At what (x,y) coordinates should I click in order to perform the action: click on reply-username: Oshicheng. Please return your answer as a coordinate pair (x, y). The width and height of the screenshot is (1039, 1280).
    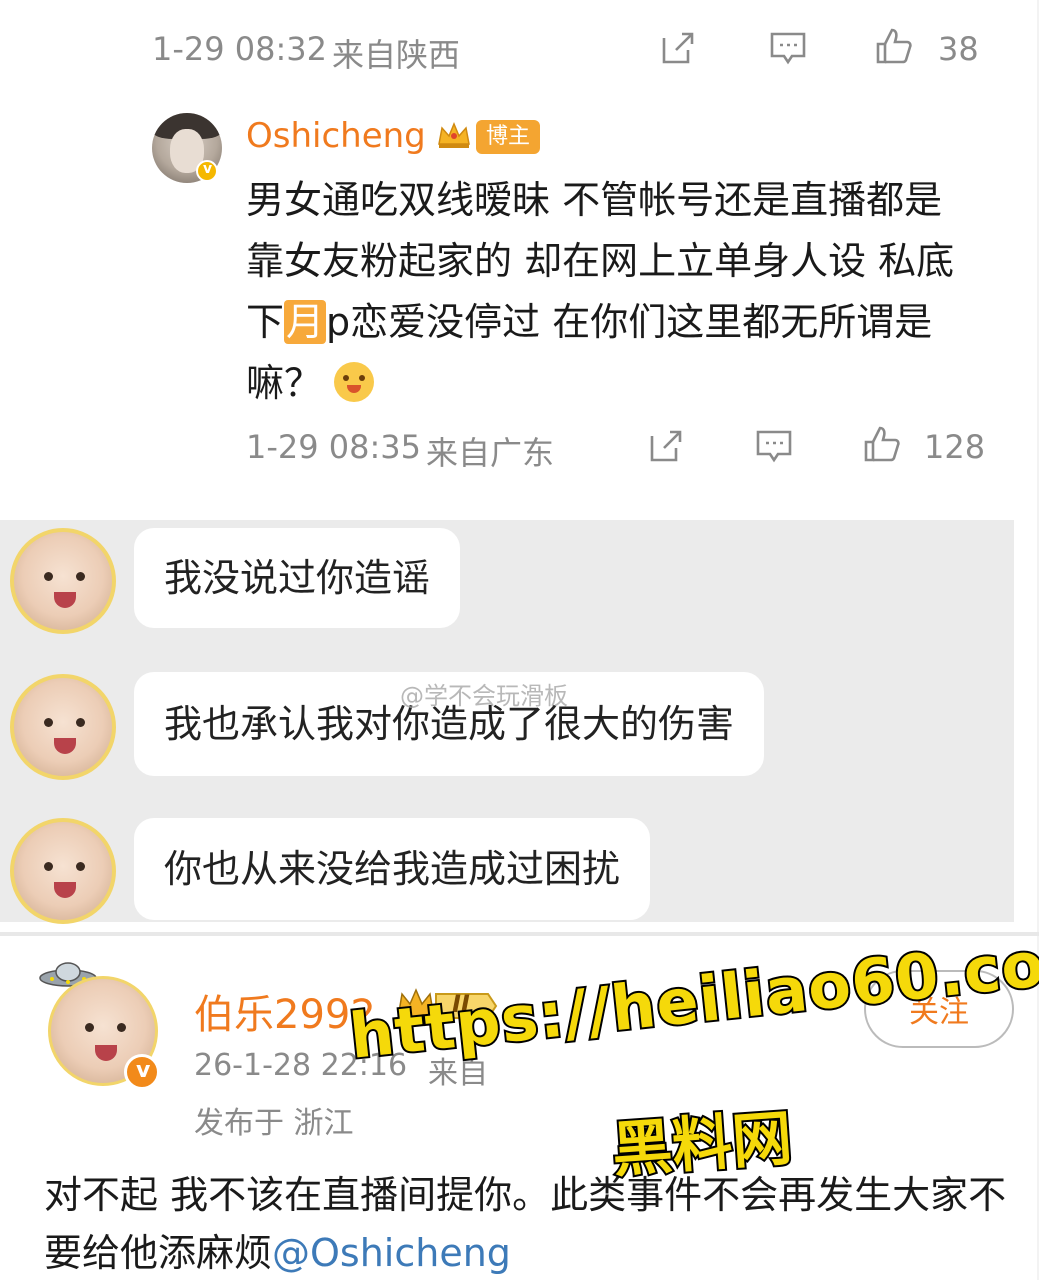
    Looking at the image, I should click on (336, 136).